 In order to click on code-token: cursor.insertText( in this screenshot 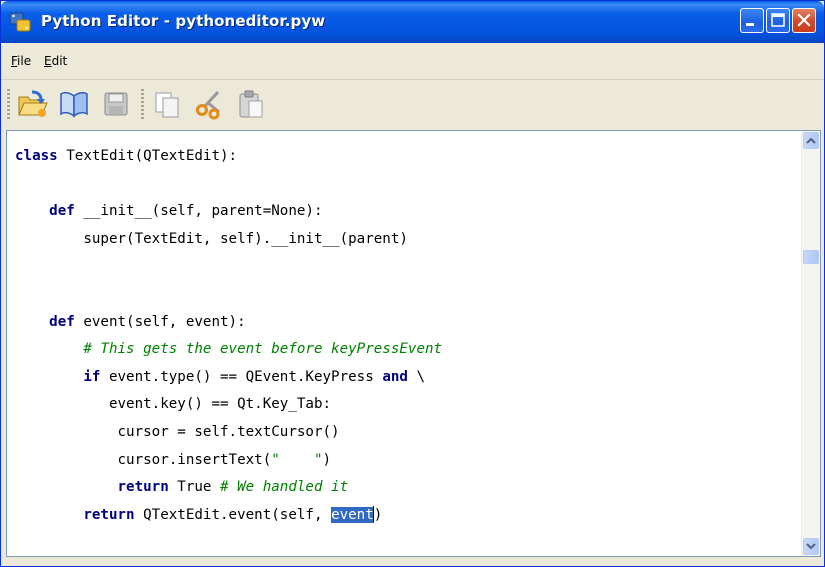, I will do `click(143, 459)`.